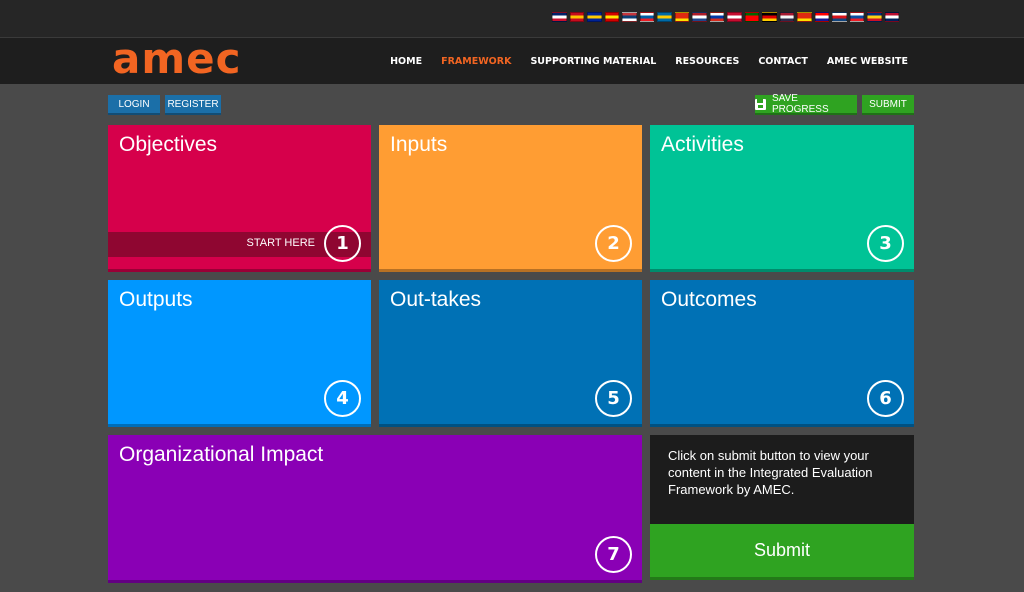  Describe the element at coordinates (193, 105) in the screenshot. I see `register-button: REGISTER` at that location.